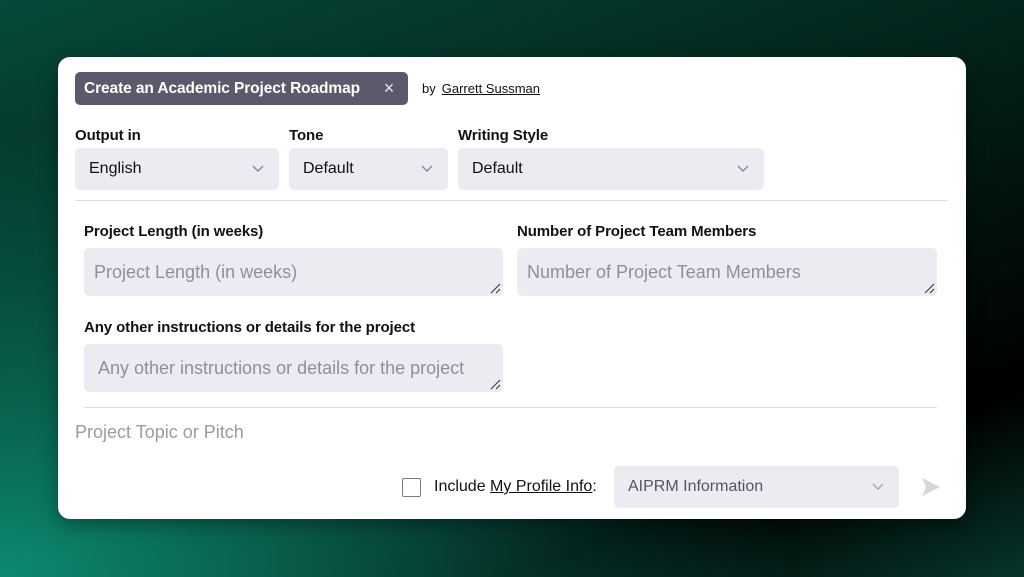  I want to click on prompt-title-chip: Create an Academic Project Roadmap ×, so click(241, 88).